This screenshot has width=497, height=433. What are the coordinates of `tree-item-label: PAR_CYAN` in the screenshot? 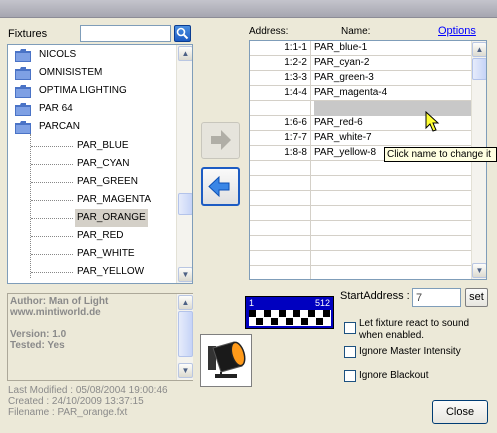 It's located at (103, 163).